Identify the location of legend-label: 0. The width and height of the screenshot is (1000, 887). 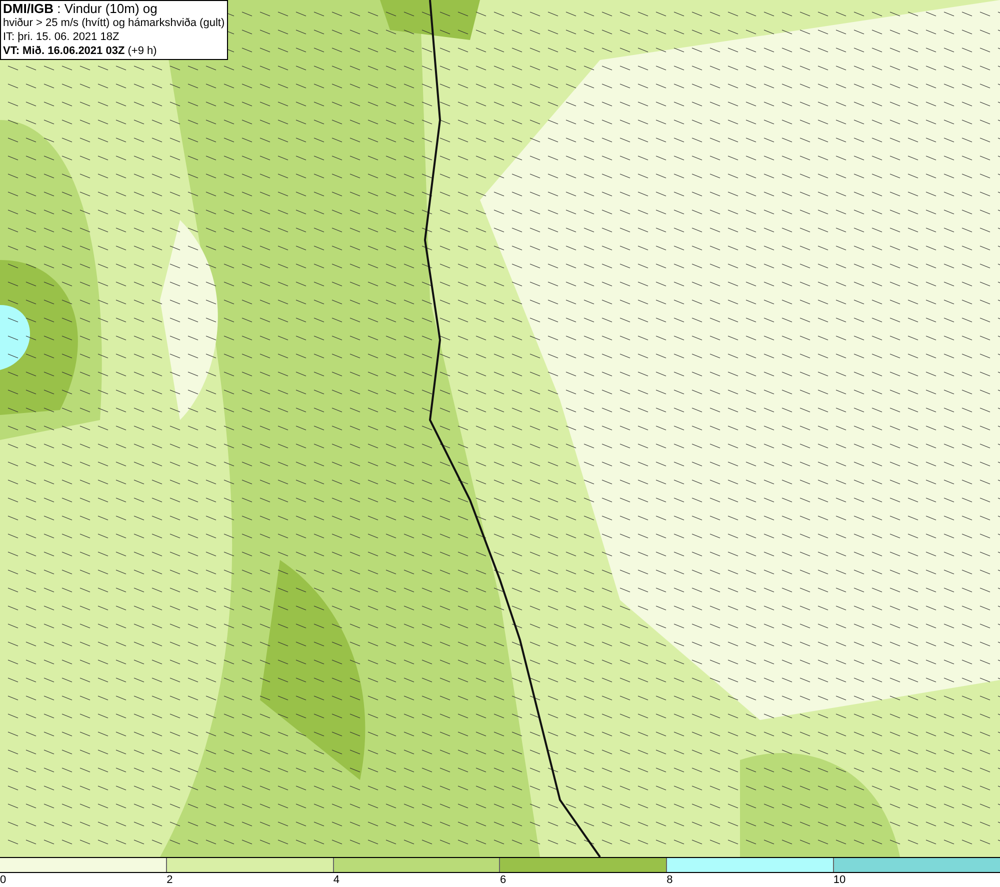
(3, 880).